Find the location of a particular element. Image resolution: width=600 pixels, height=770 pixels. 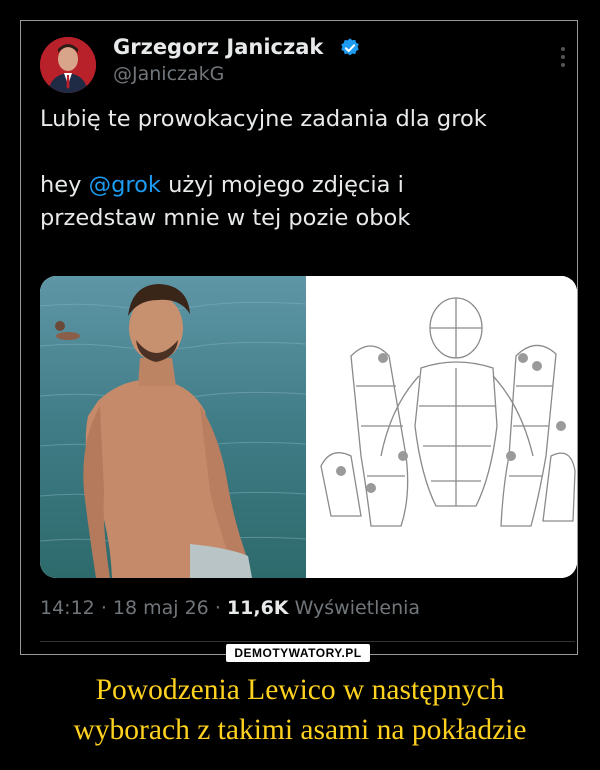

caption-line-1: Powodzenia Lewico w następnych is located at coordinates (300, 690).